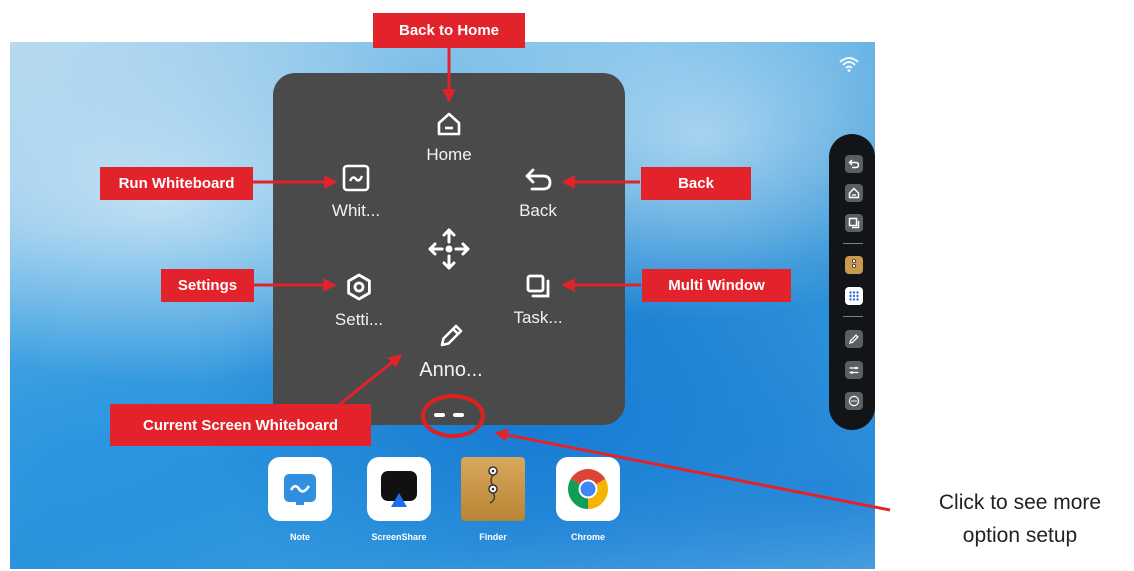 The image size is (1134, 571). What do you see at coordinates (207, 285) in the screenshot?
I see `callout-settings: Settings` at bounding box center [207, 285].